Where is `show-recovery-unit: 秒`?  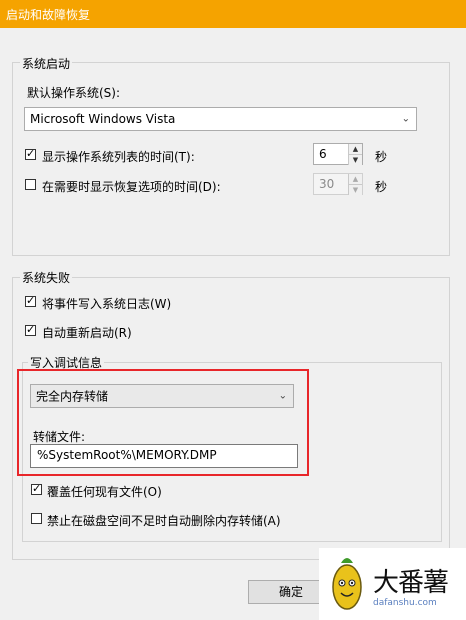 show-recovery-unit: 秒 is located at coordinates (381, 187).